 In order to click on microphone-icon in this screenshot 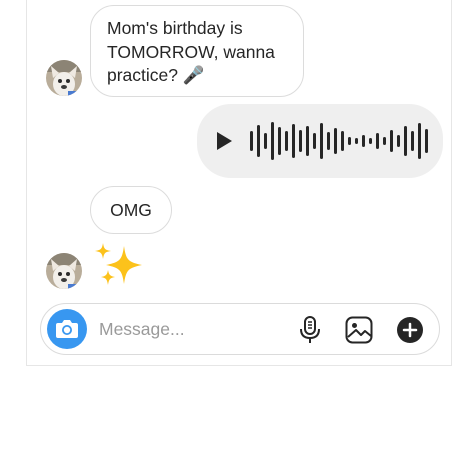, I will do `click(310, 330)`.